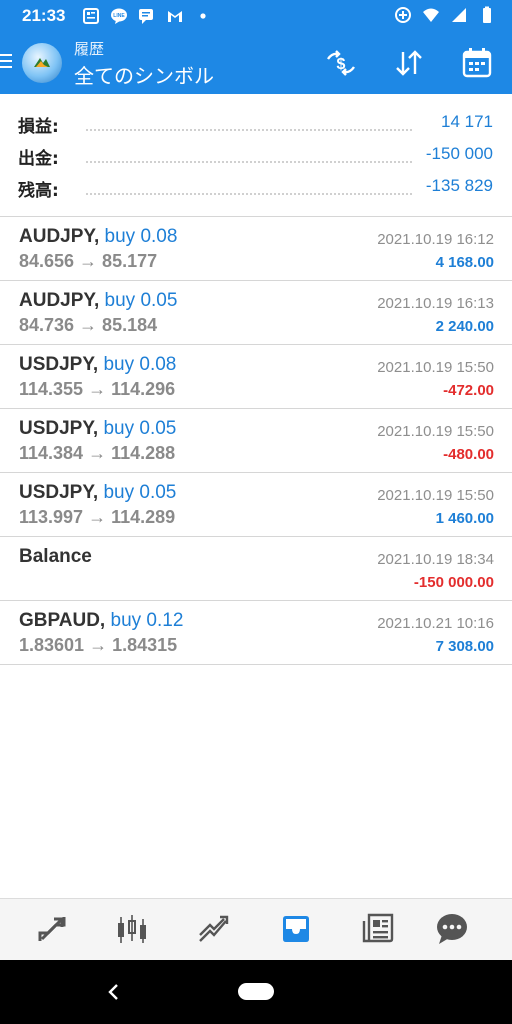  What do you see at coordinates (487, 14) in the screenshot?
I see `battery-icon` at bounding box center [487, 14].